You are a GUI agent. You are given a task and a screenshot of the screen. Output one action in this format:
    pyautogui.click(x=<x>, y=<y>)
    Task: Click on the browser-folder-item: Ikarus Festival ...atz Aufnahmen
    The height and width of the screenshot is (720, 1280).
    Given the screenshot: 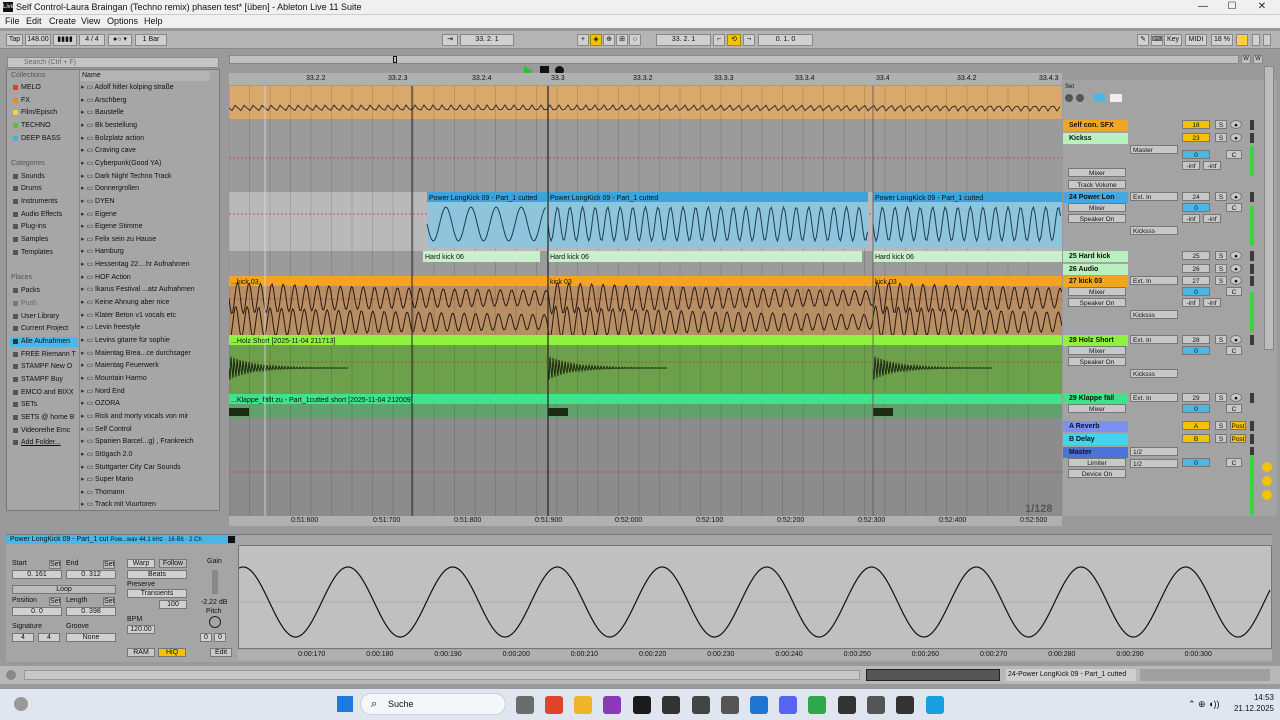 What is the action you would take?
    pyautogui.click(x=150, y=290)
    